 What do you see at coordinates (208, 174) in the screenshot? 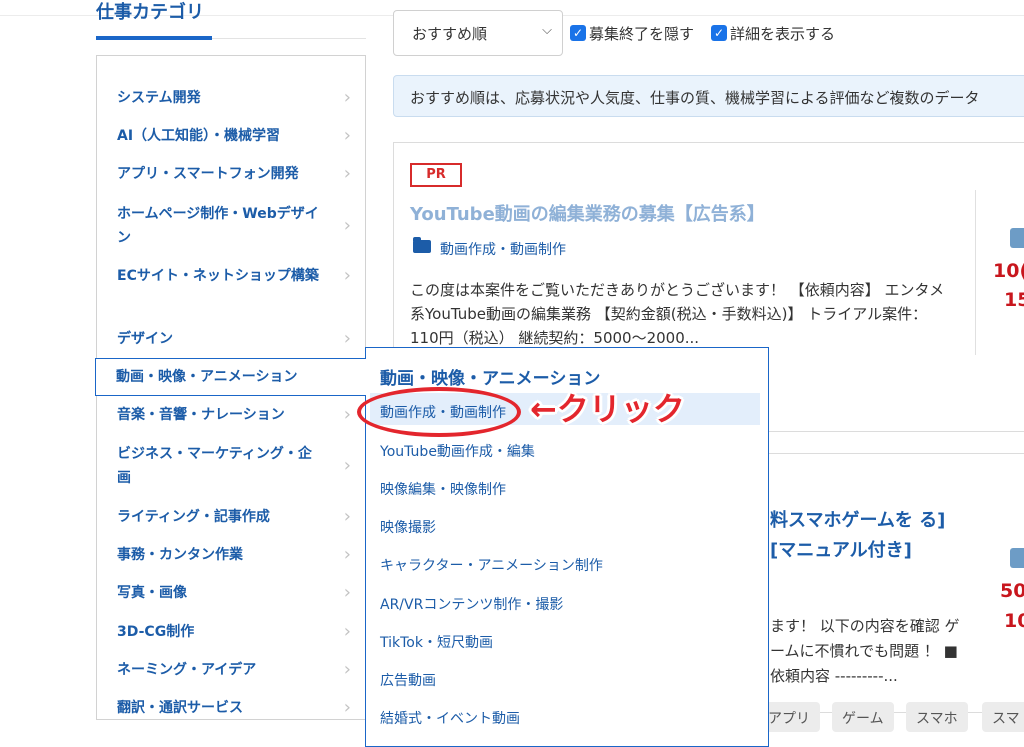
I see `sidebar-item-label: アプリ・スマートフォン開発` at bounding box center [208, 174].